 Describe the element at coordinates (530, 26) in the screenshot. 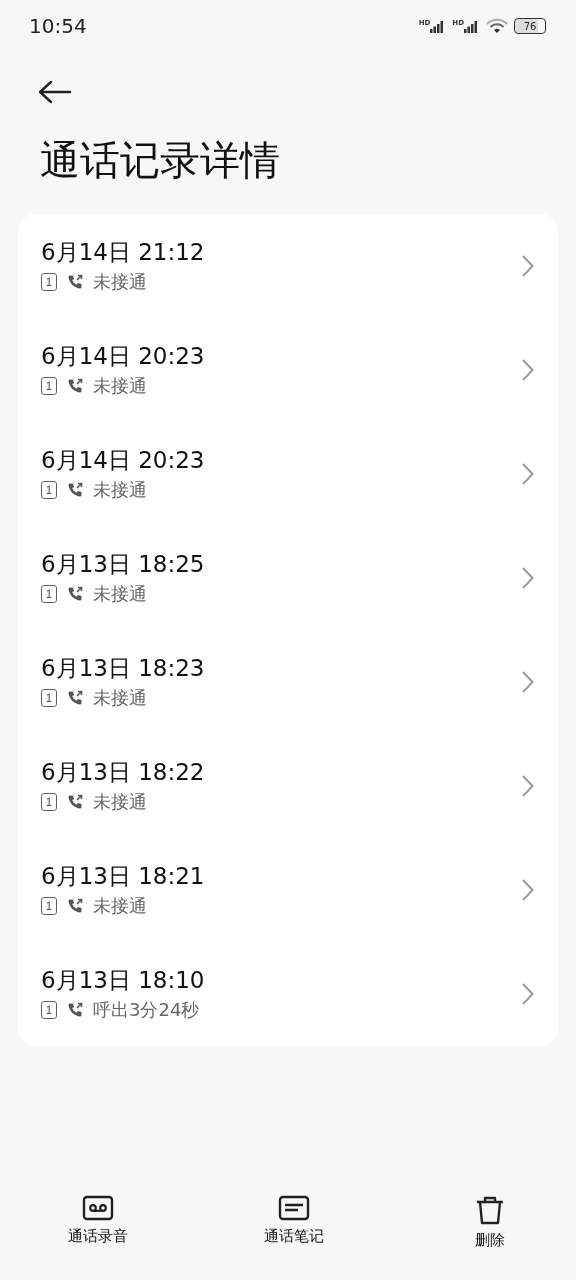

I see `battery-icon: 76` at that location.